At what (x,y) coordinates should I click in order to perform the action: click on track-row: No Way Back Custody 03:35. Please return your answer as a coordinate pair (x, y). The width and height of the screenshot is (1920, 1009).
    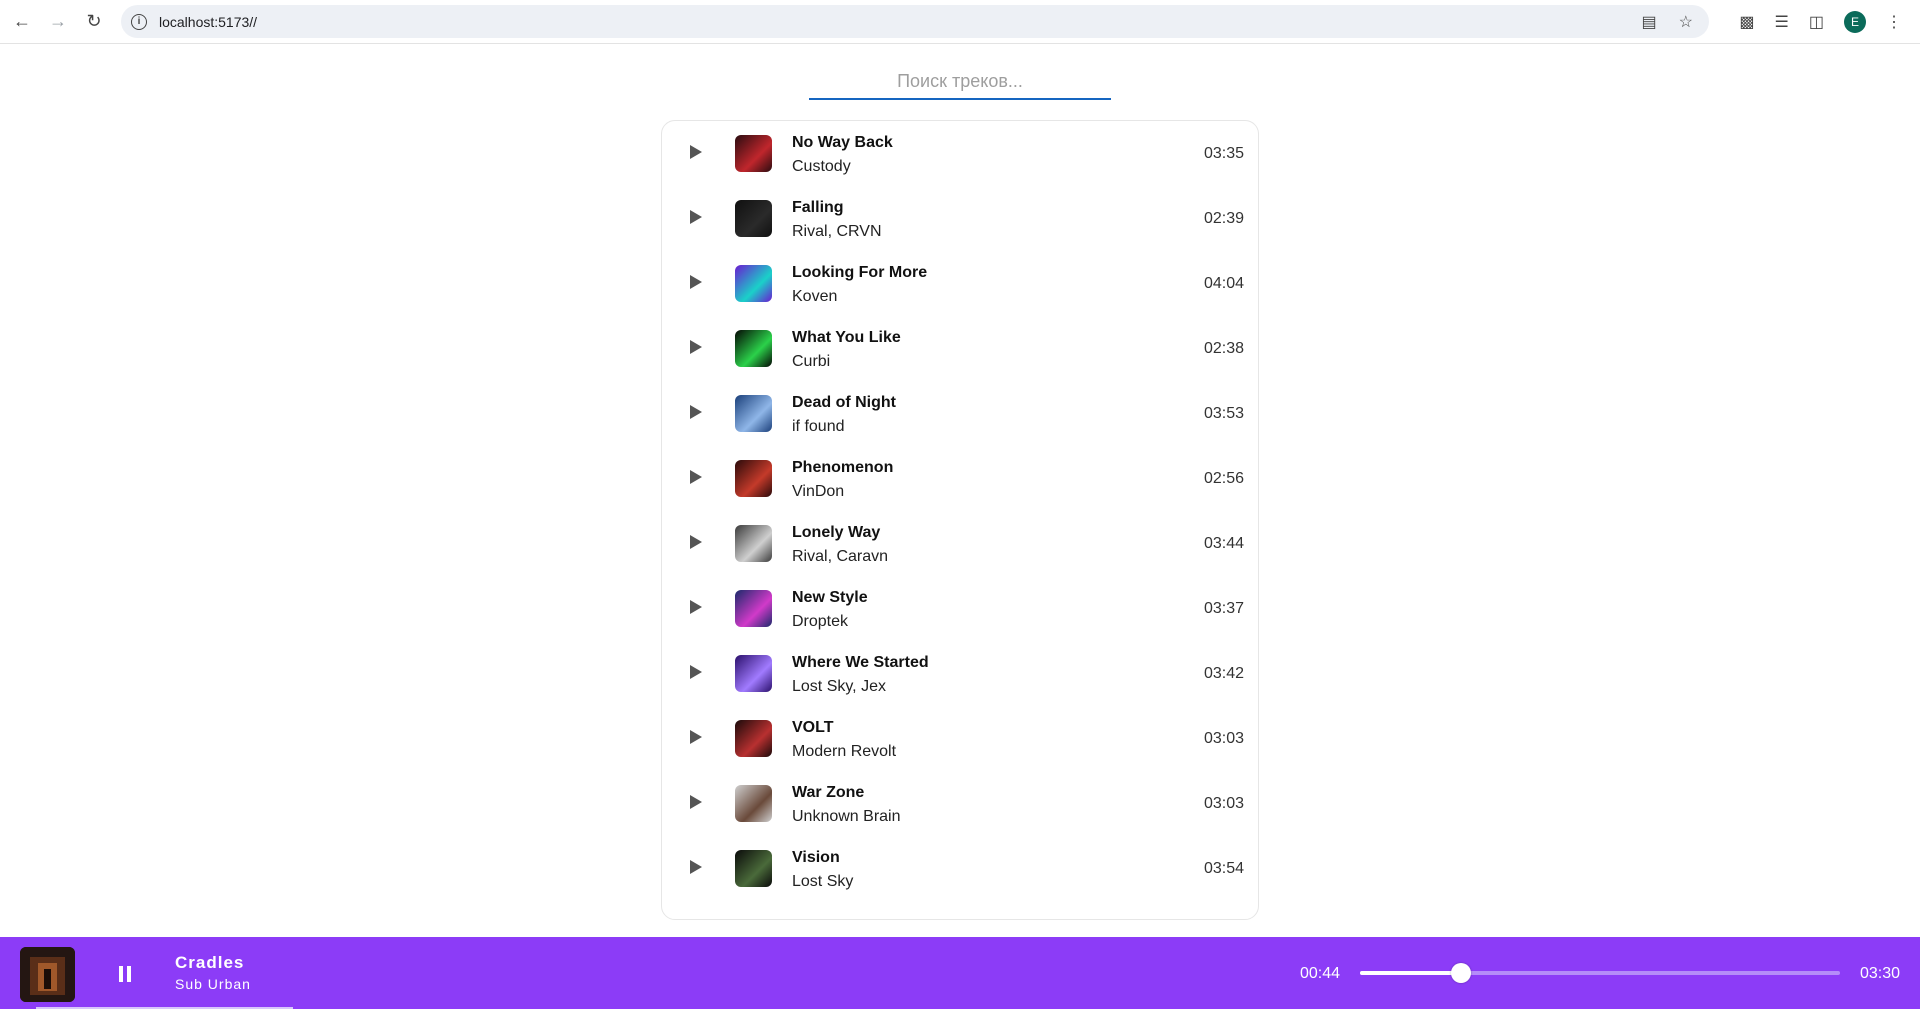
    Looking at the image, I should click on (960, 153).